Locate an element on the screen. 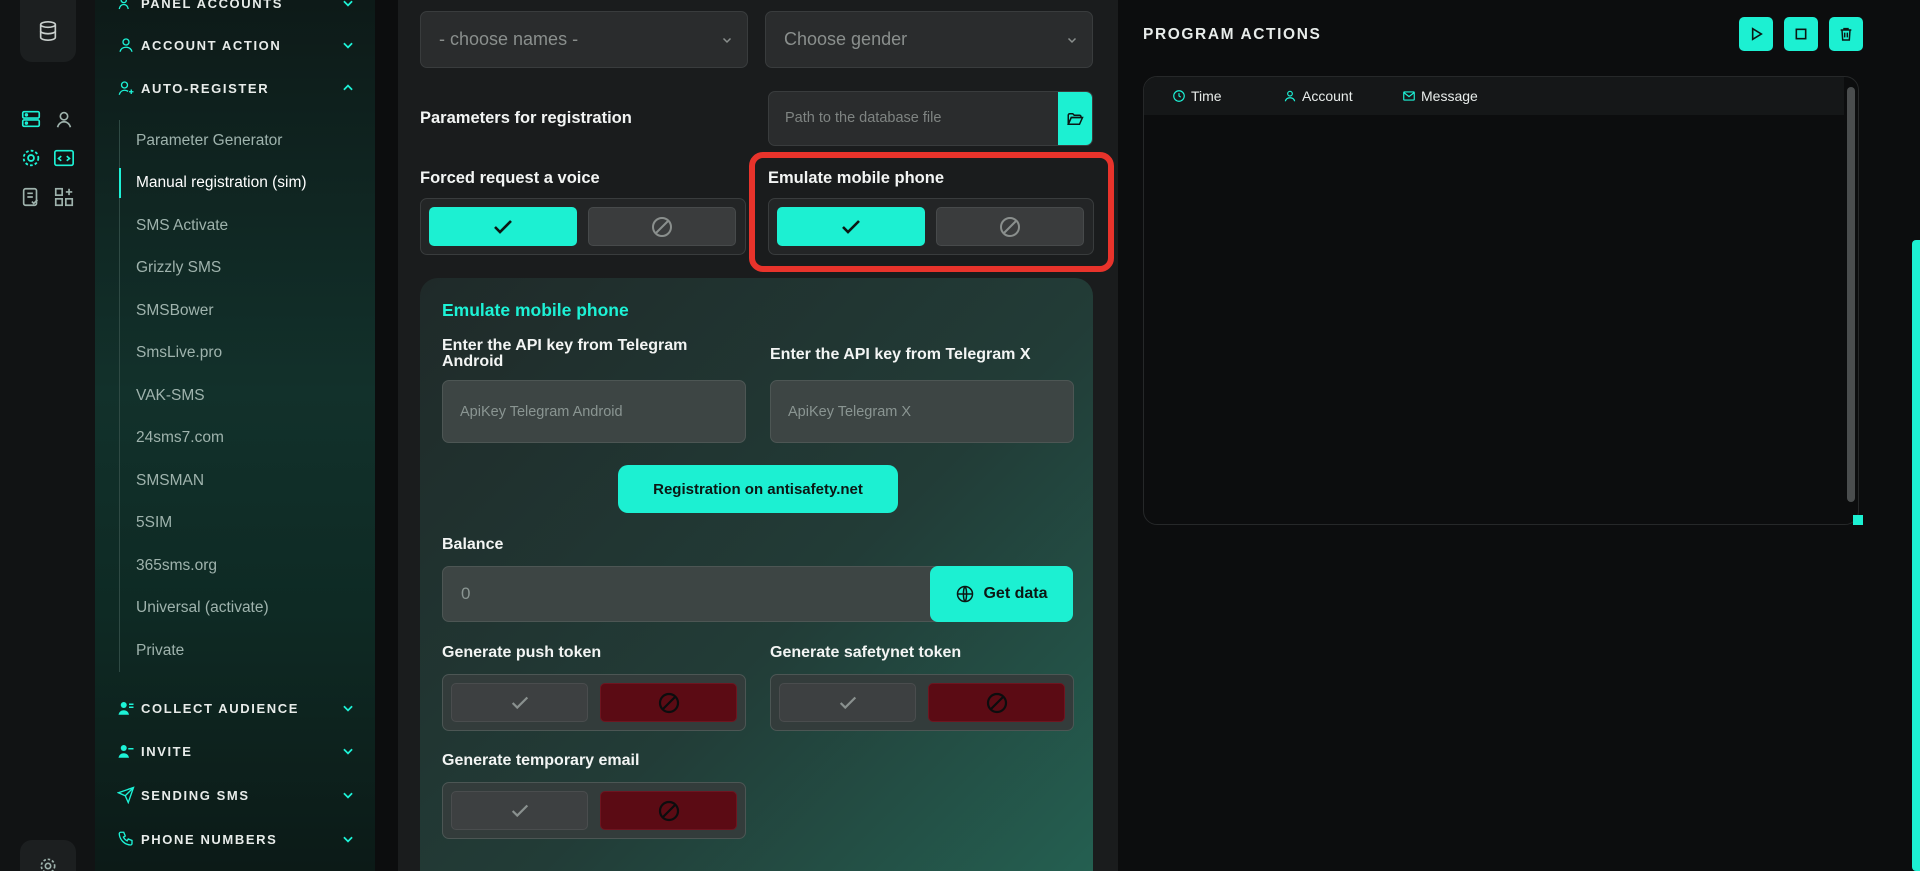 This screenshot has width=1920, height=871. play-button is located at coordinates (1756, 34).